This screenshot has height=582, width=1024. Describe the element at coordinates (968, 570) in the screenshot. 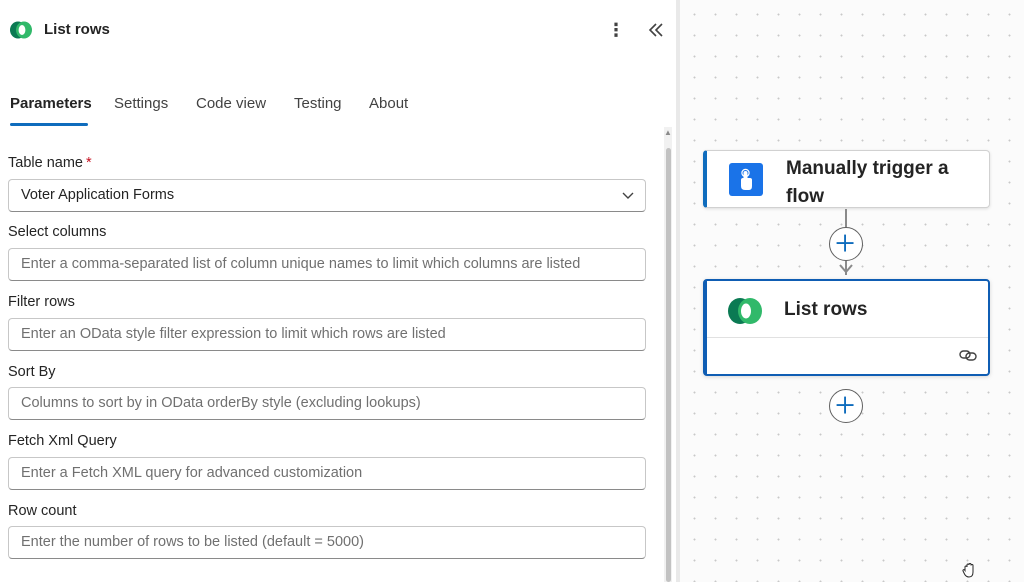

I see `grab-hand-cursor-icon` at that location.